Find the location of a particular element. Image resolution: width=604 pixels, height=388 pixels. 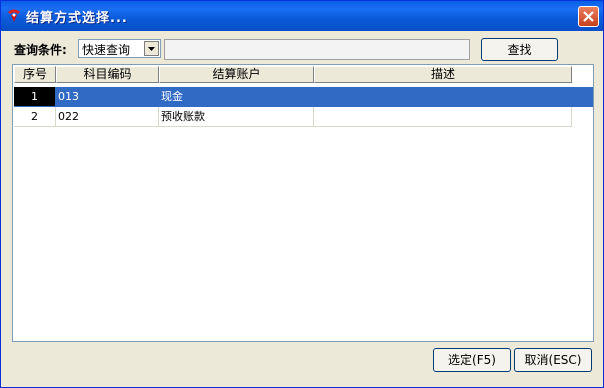

dropdown-button is located at coordinates (151, 48).